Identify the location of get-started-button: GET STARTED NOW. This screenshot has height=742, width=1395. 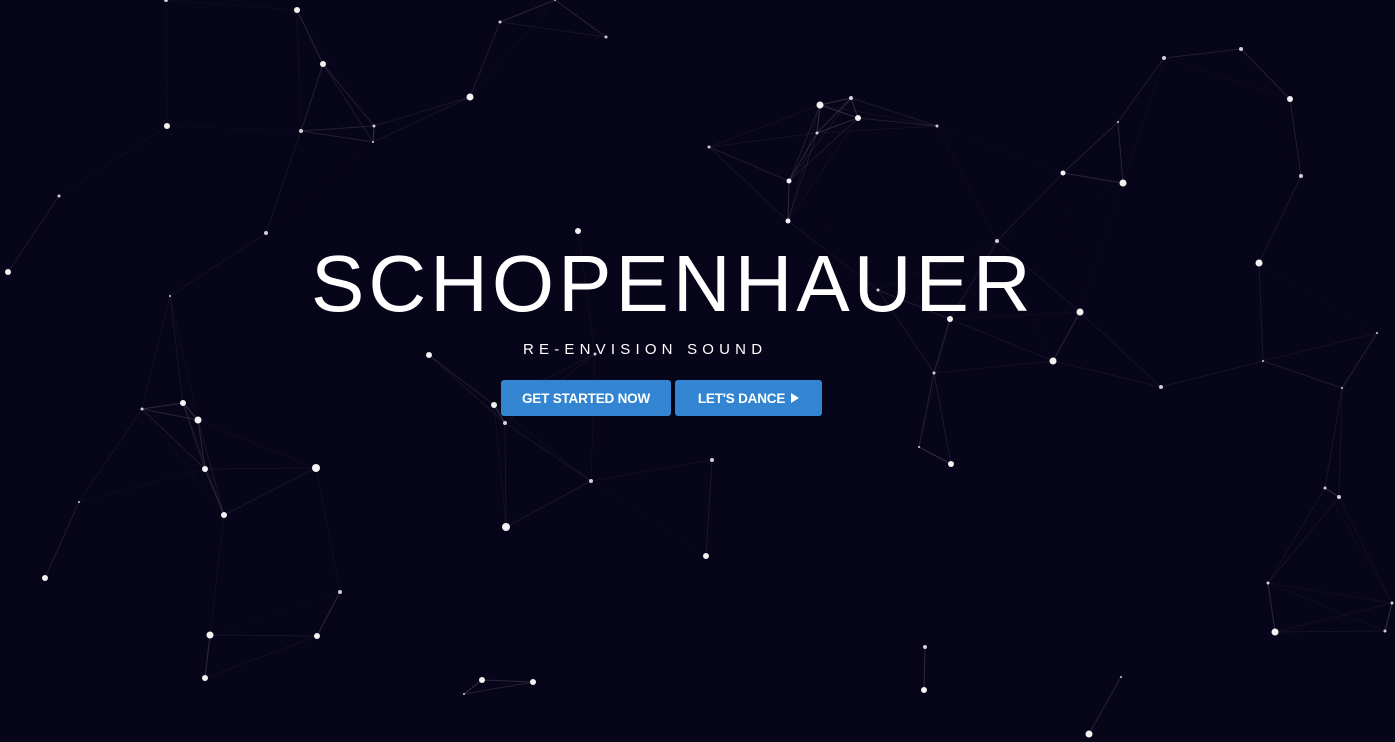
(586, 398).